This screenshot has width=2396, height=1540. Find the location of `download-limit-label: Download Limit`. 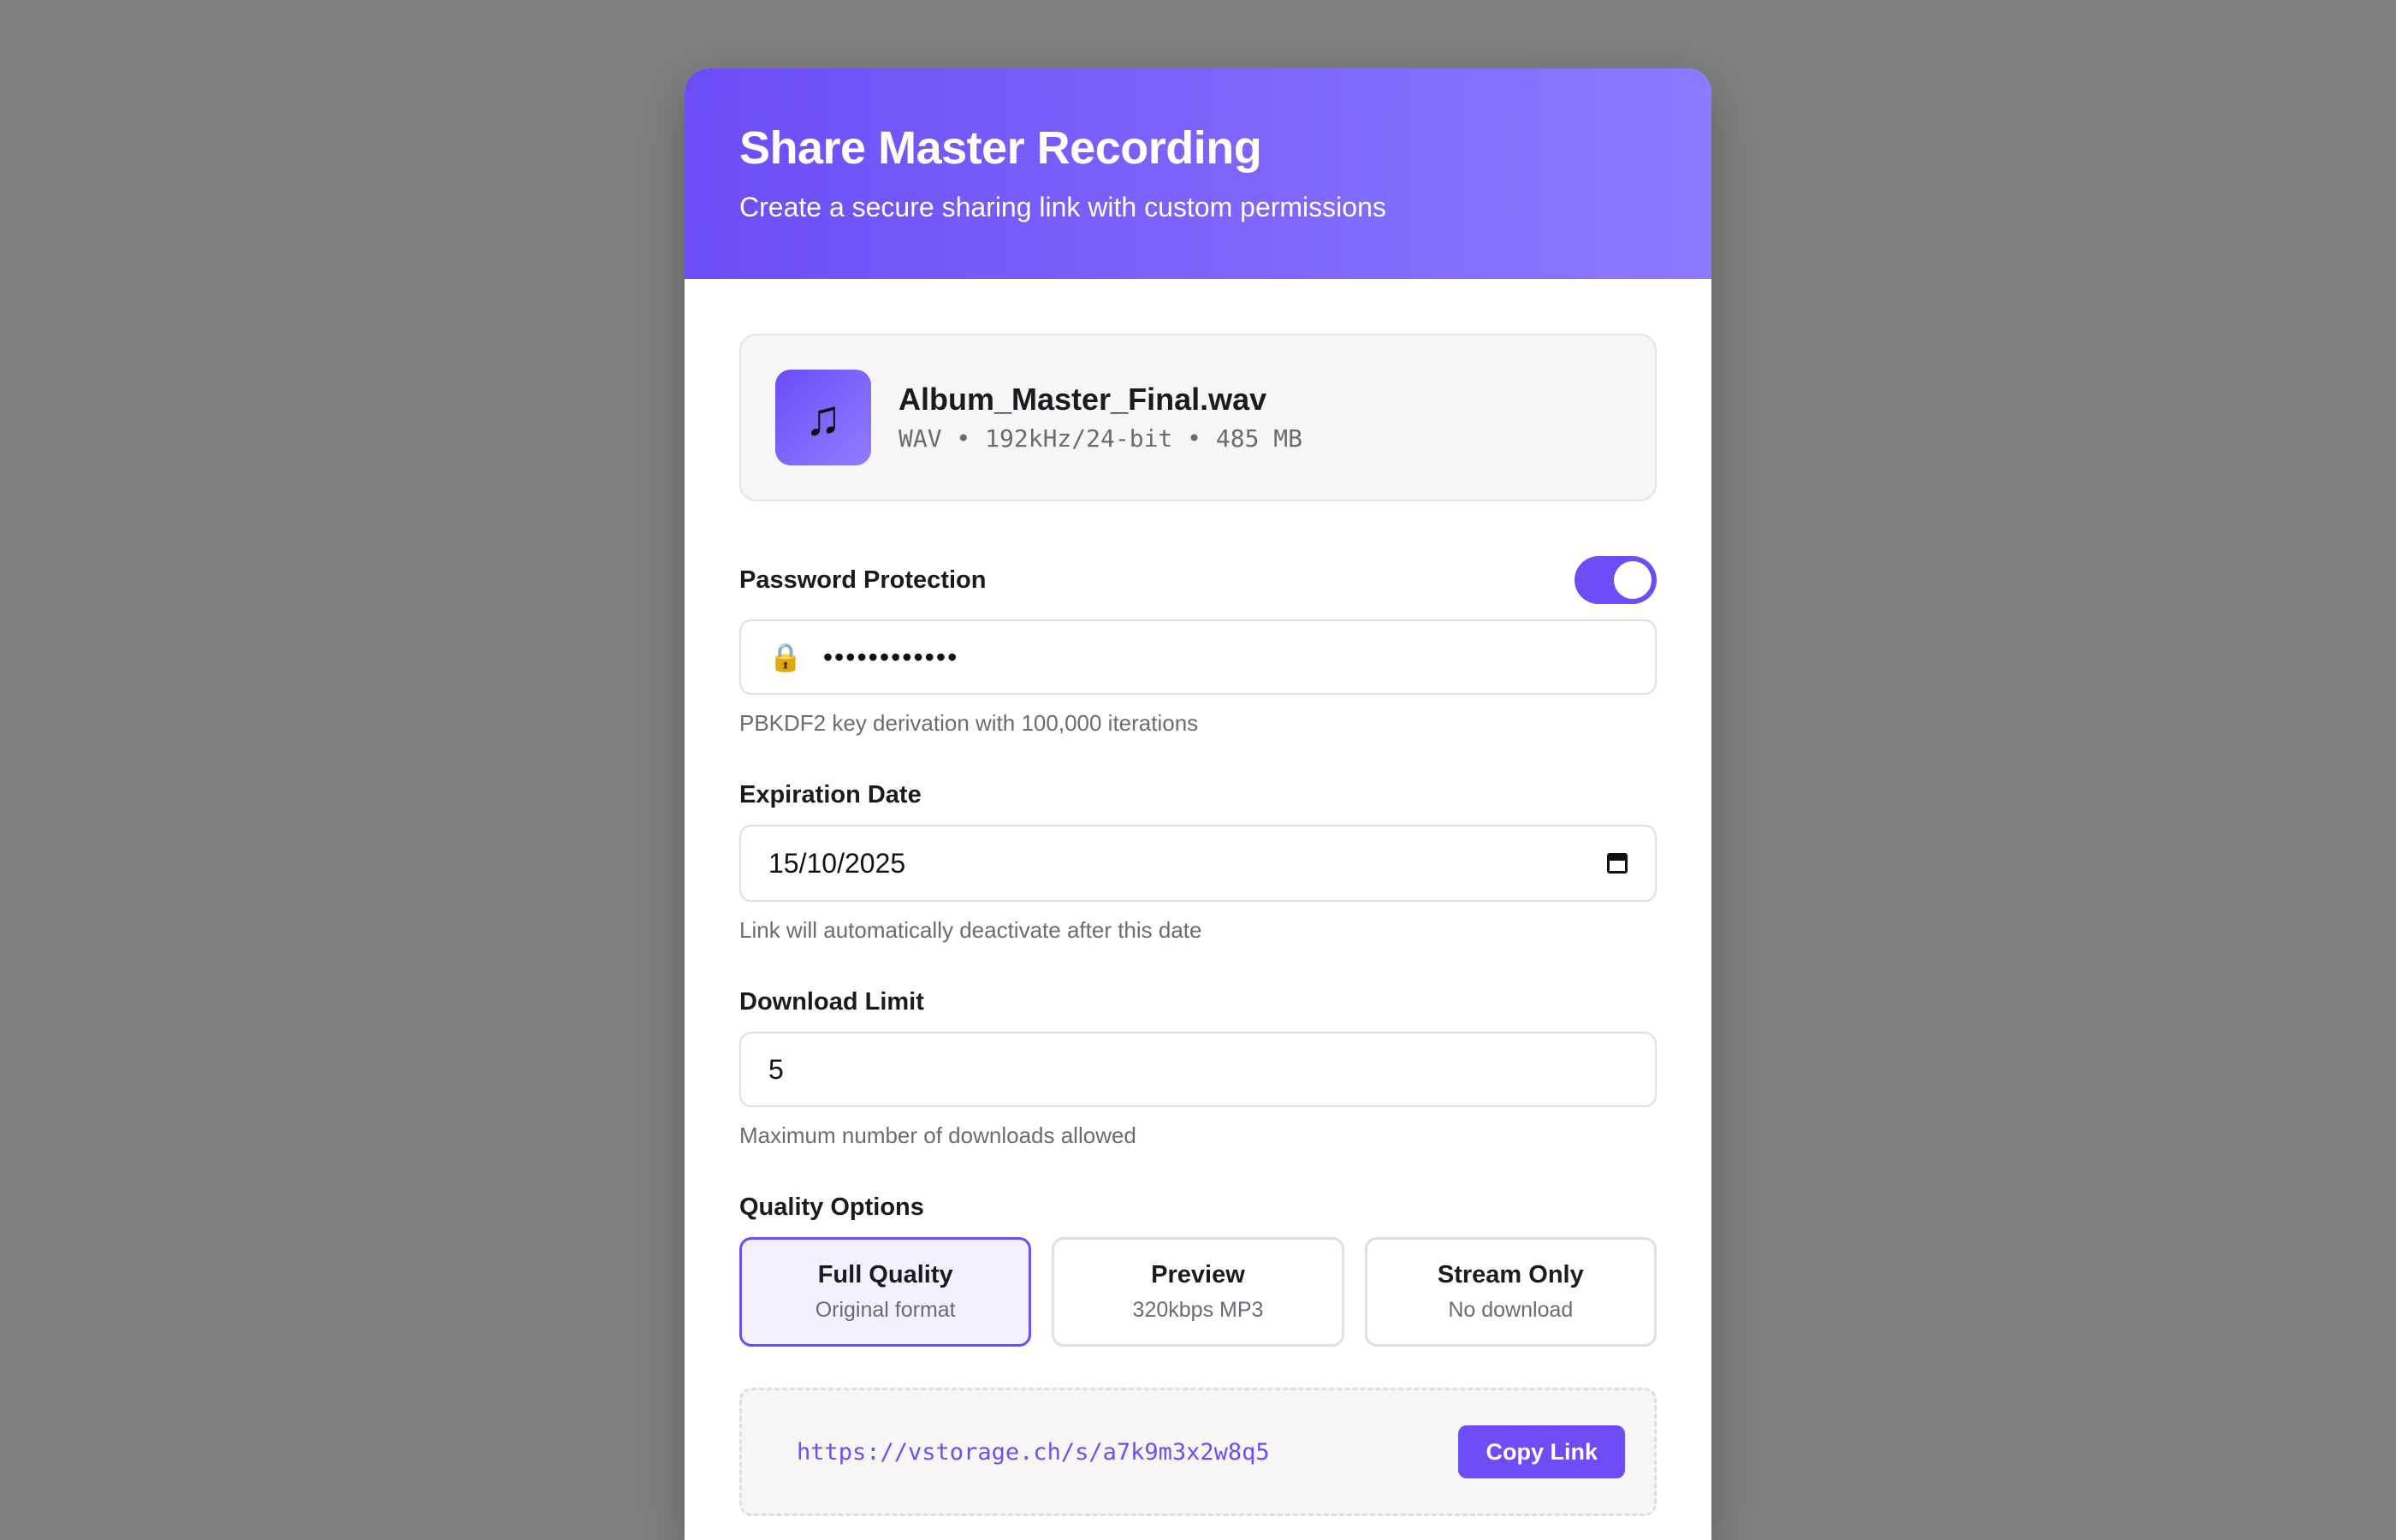

download-limit-label: Download Limit is located at coordinates (831, 1002).